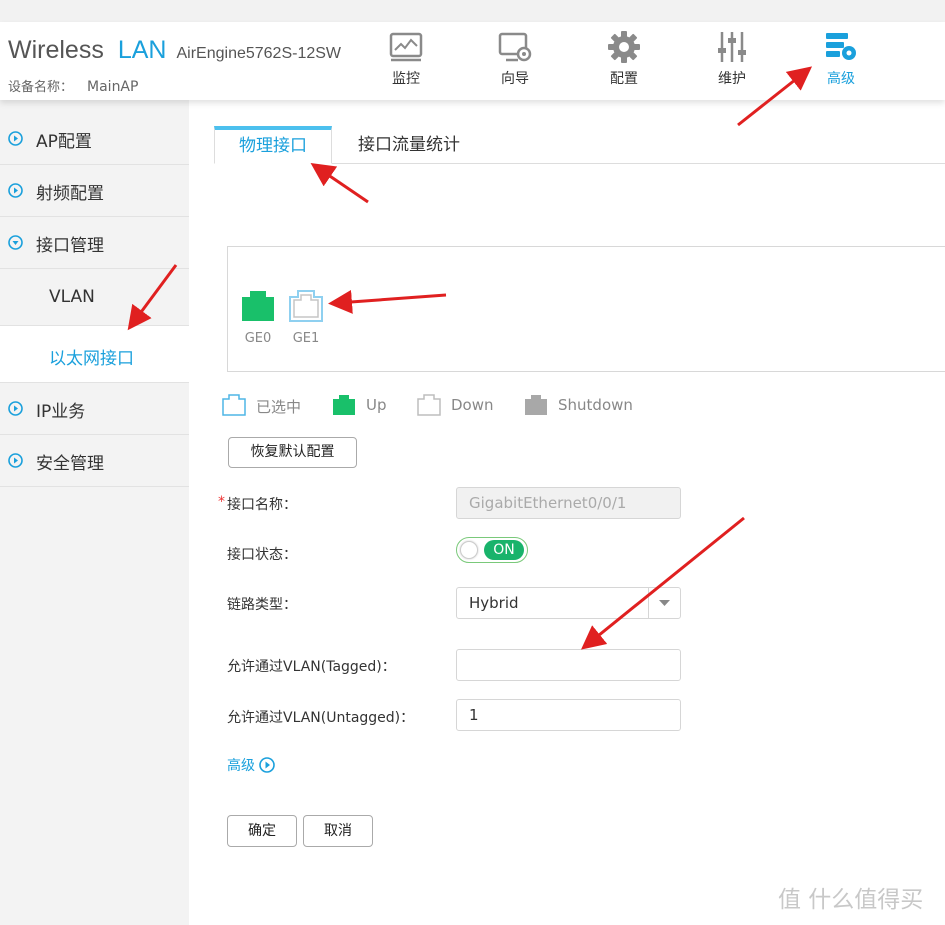 Image resolution: width=945 pixels, height=925 pixels. I want to click on legend-selected: 已选中, so click(261, 406).